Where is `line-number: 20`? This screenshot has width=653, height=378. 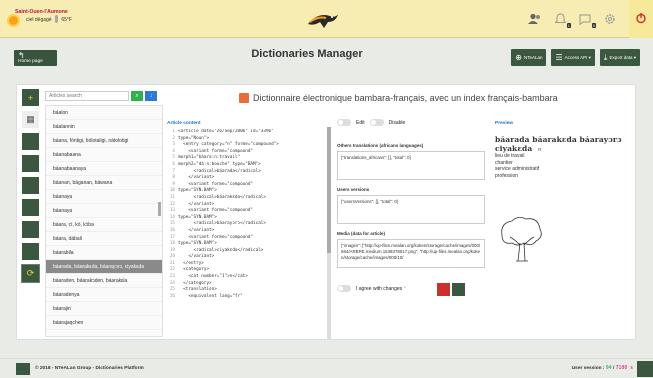 line-number: 20 is located at coordinates (172, 257).